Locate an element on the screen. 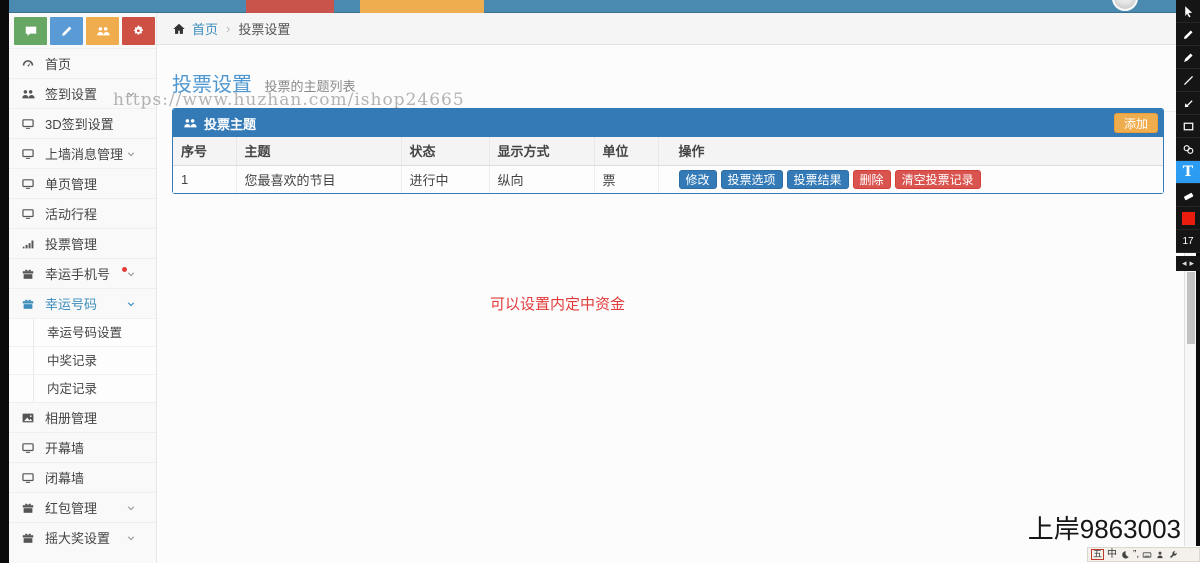  table-header-row: 序号 主题 状态 显示方式 单位 操作 is located at coordinates (668, 151).